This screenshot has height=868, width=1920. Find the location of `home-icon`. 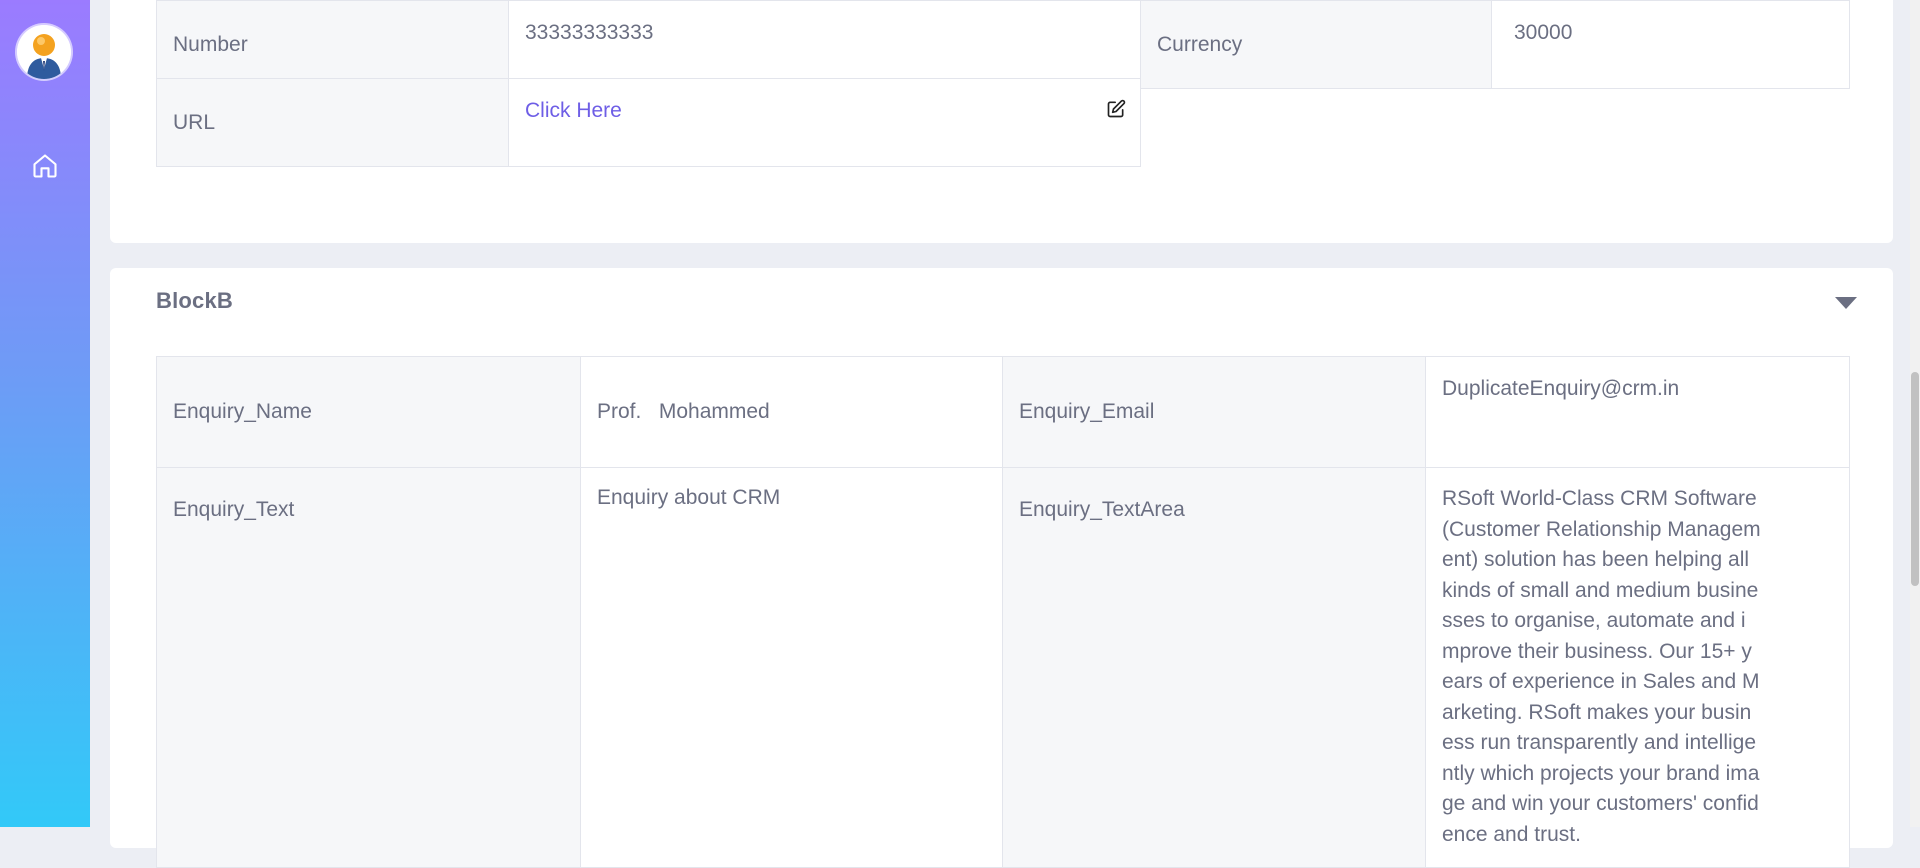

home-icon is located at coordinates (45, 166).